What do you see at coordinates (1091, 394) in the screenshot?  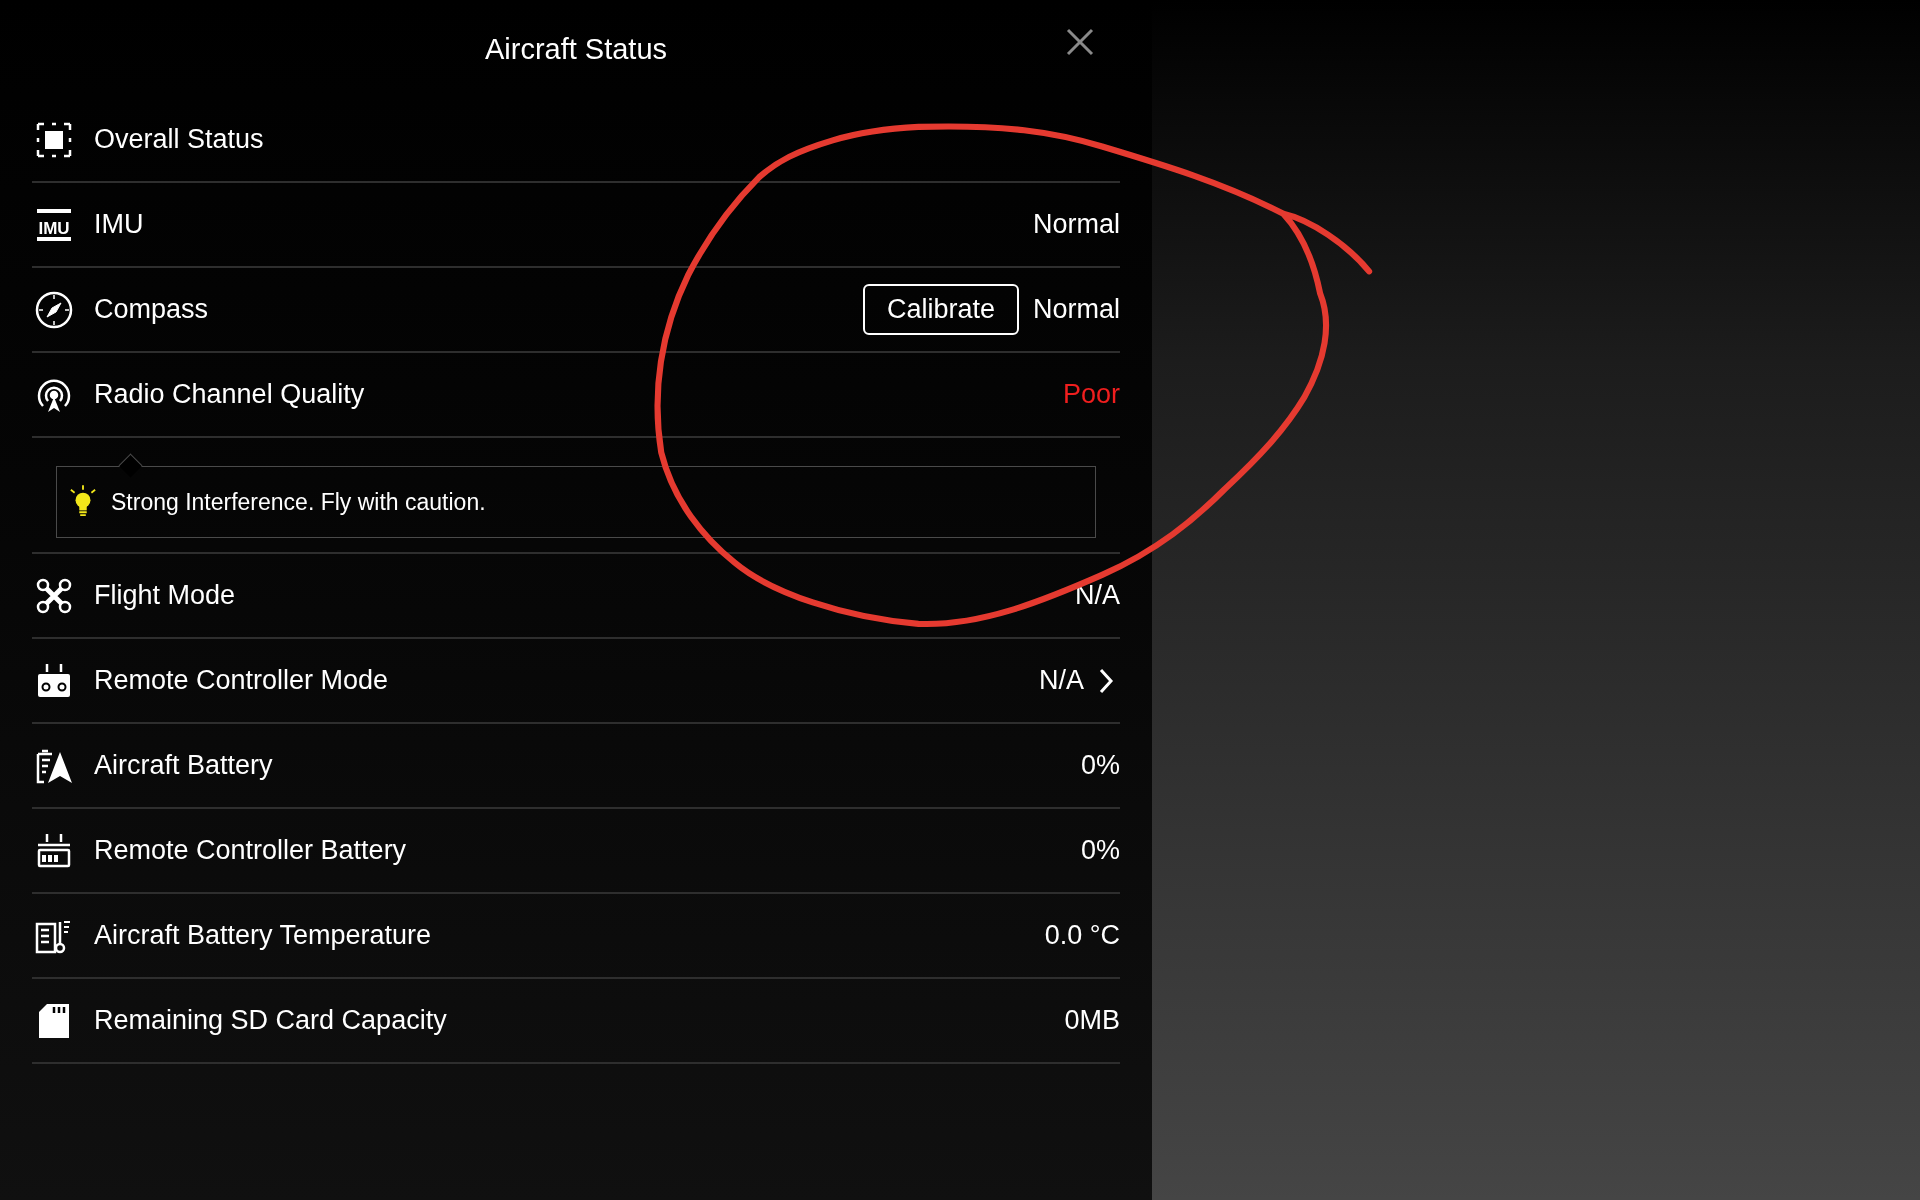 I see `status-value: Poor` at bounding box center [1091, 394].